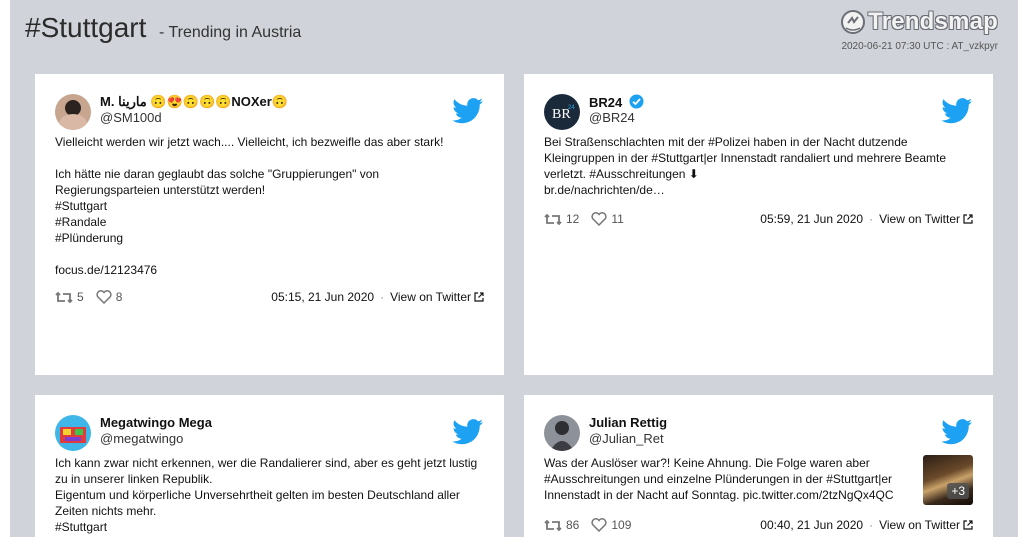 The height and width of the screenshot is (555, 1028). What do you see at coordinates (131, 117) in the screenshot?
I see `tweet-author-handle: @SM100d` at bounding box center [131, 117].